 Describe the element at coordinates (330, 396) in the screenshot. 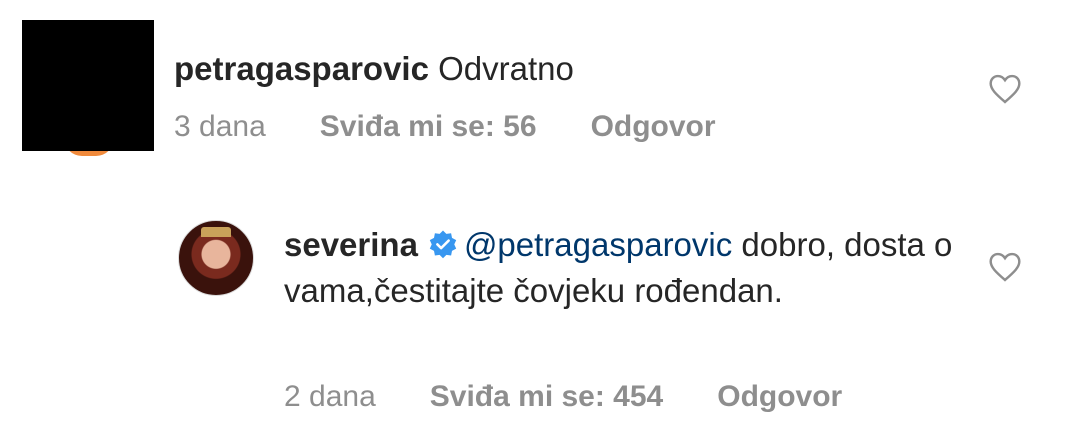

I see `comment-time: 2 dana` at that location.